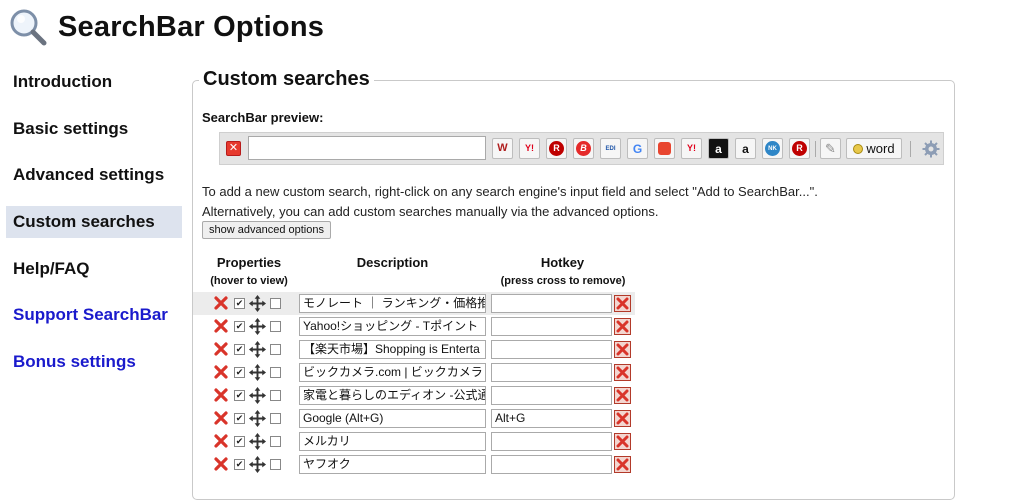 The image size is (1024, 500). Describe the element at coordinates (556, 148) in the screenshot. I see `rakuten-icon: R` at that location.